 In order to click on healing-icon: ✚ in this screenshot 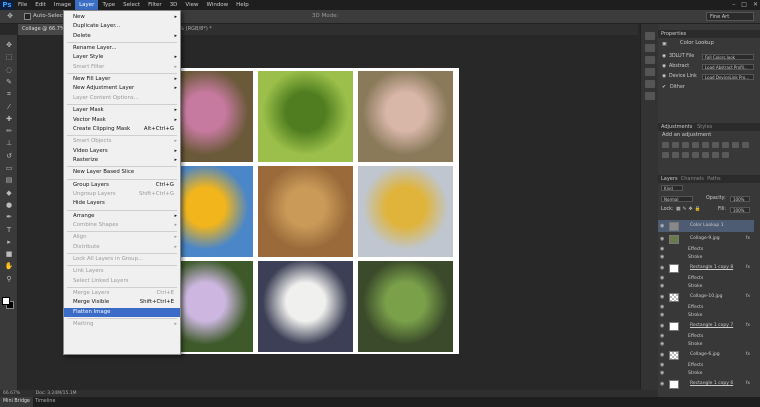, I will do `click(9, 119)`.